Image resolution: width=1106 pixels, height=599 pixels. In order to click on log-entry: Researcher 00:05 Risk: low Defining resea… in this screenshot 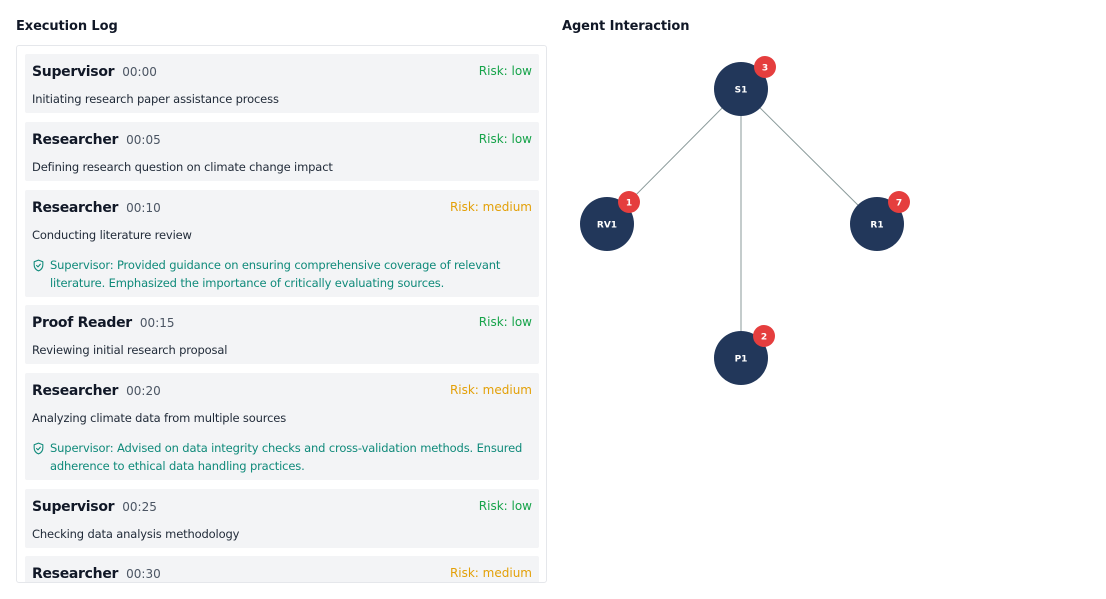, I will do `click(282, 151)`.